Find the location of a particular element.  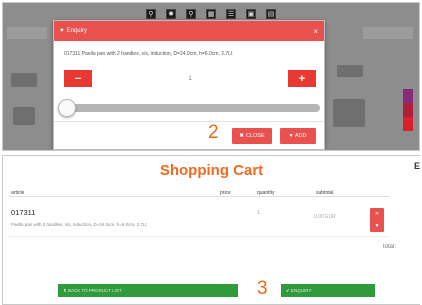

quantity-input: 1 is located at coordinates (190, 79).